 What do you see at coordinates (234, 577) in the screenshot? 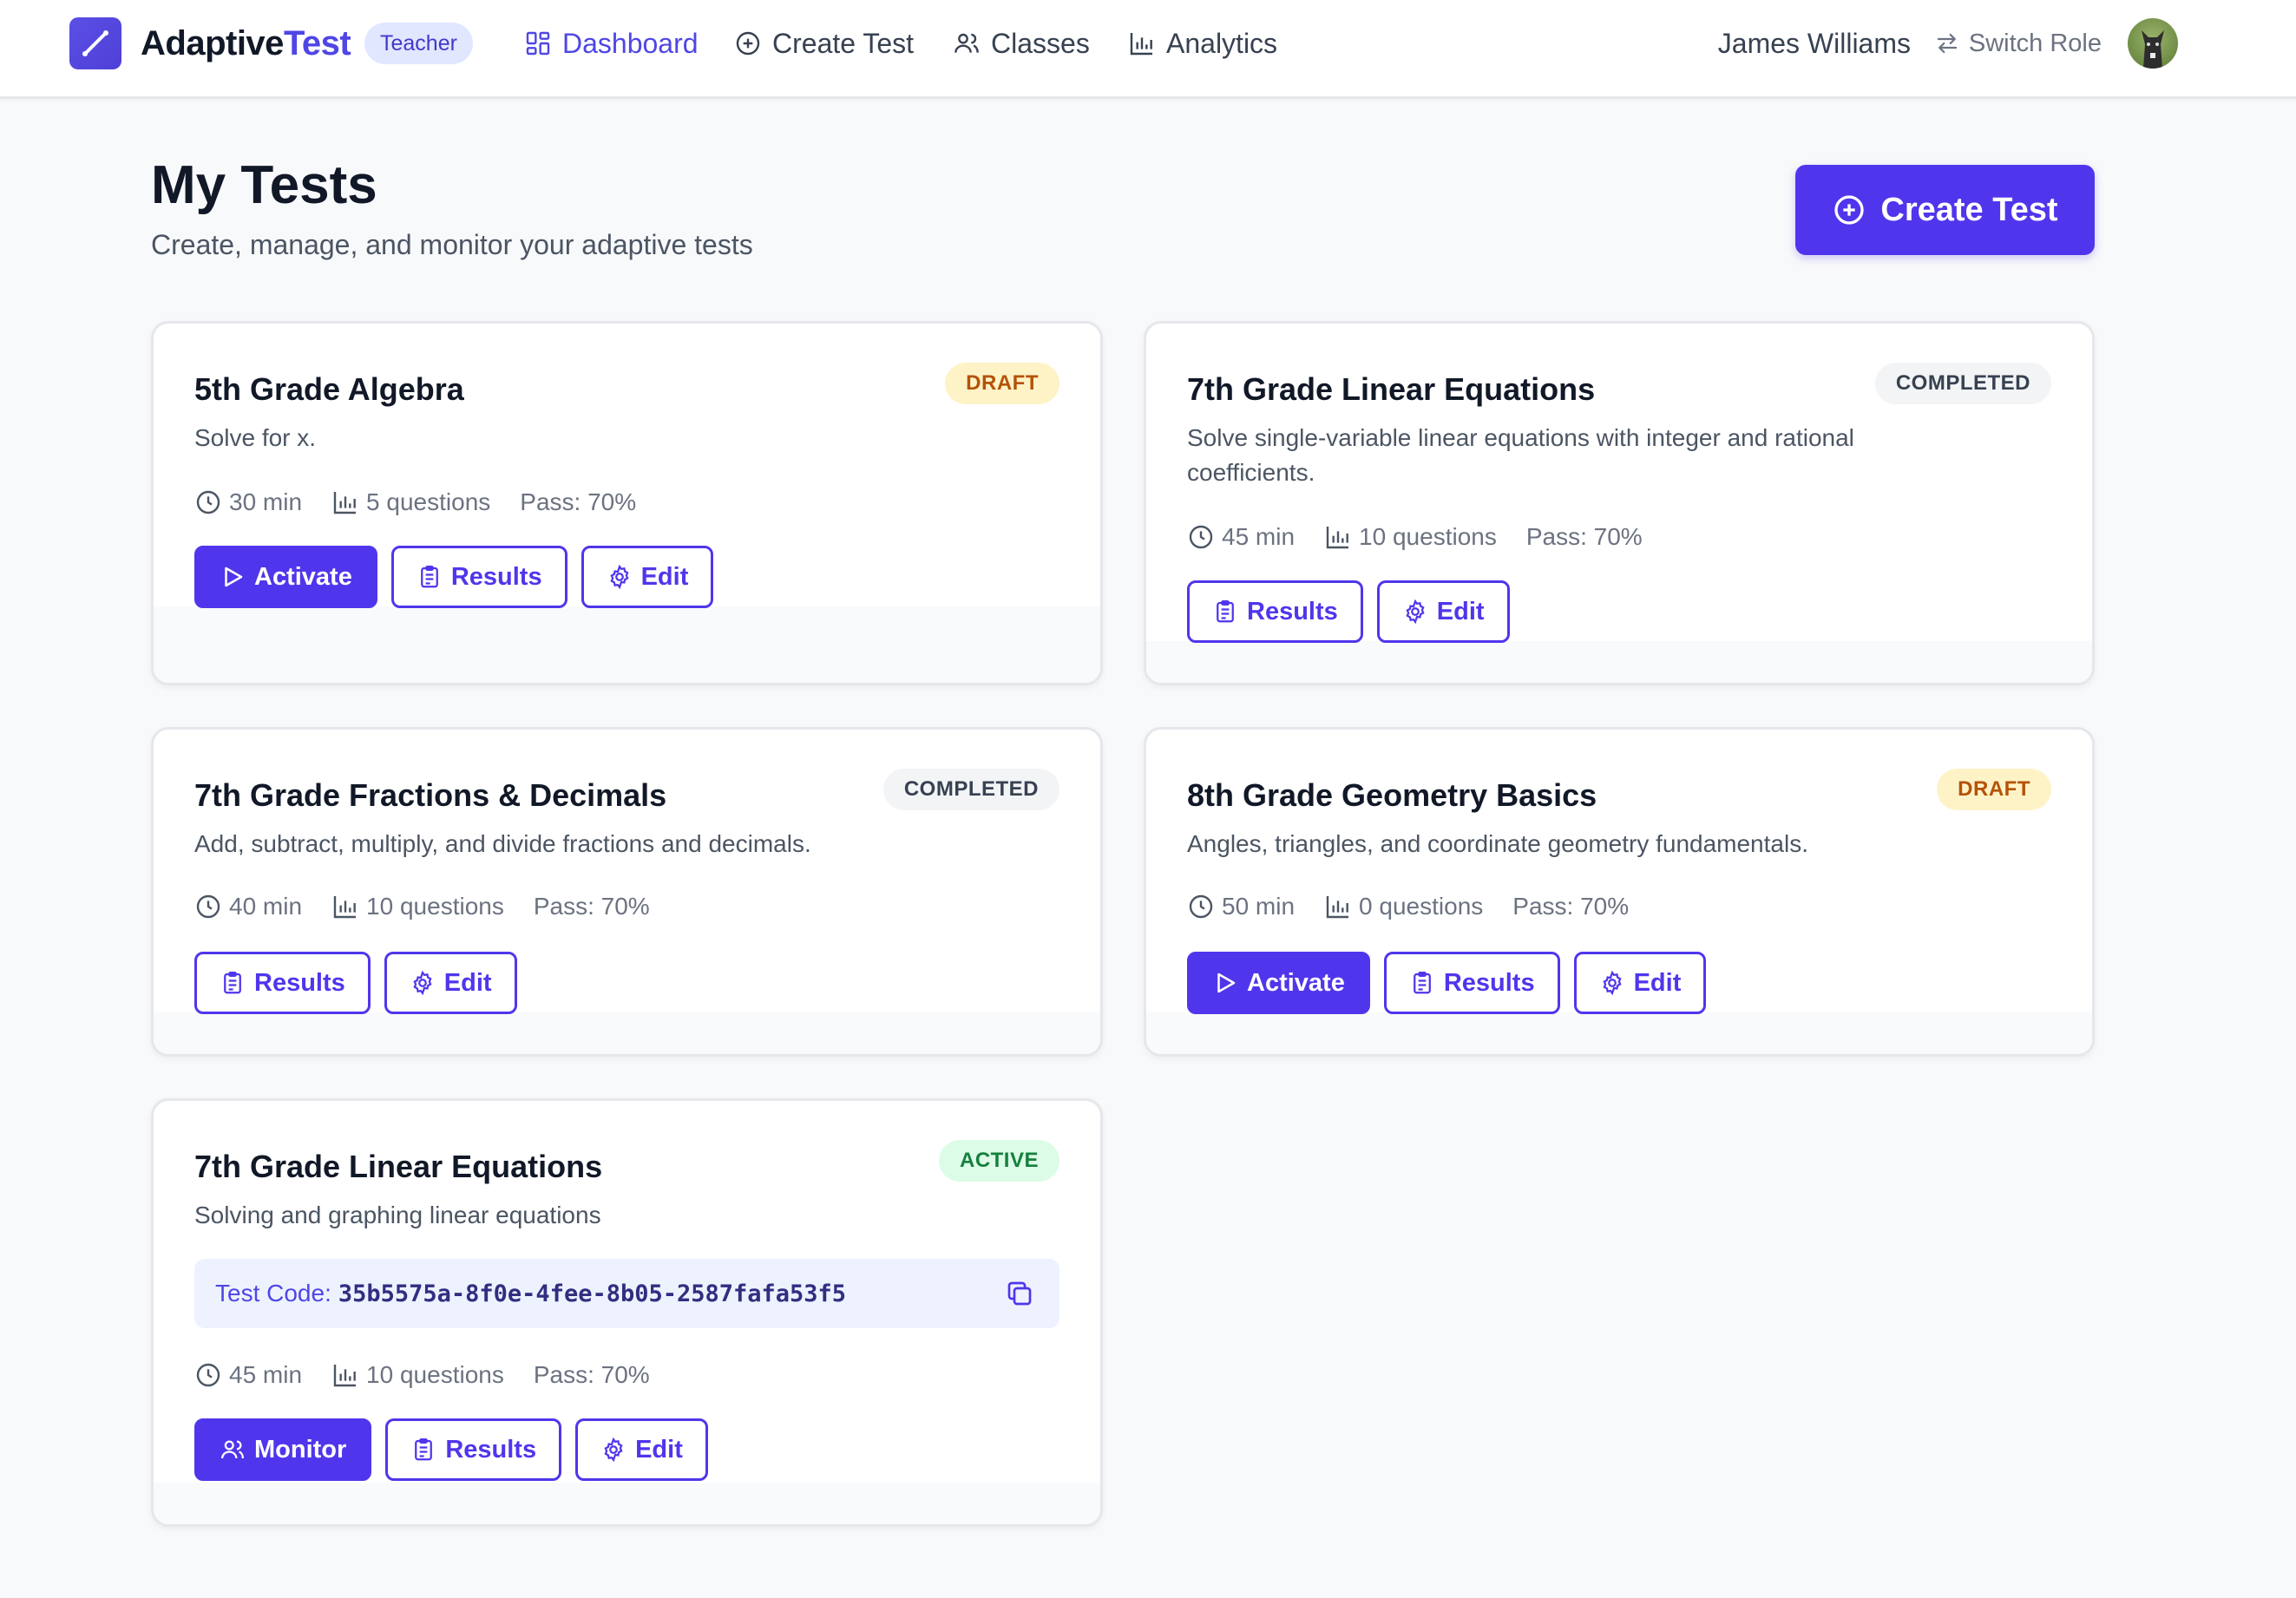
I see `play-icon` at bounding box center [234, 577].